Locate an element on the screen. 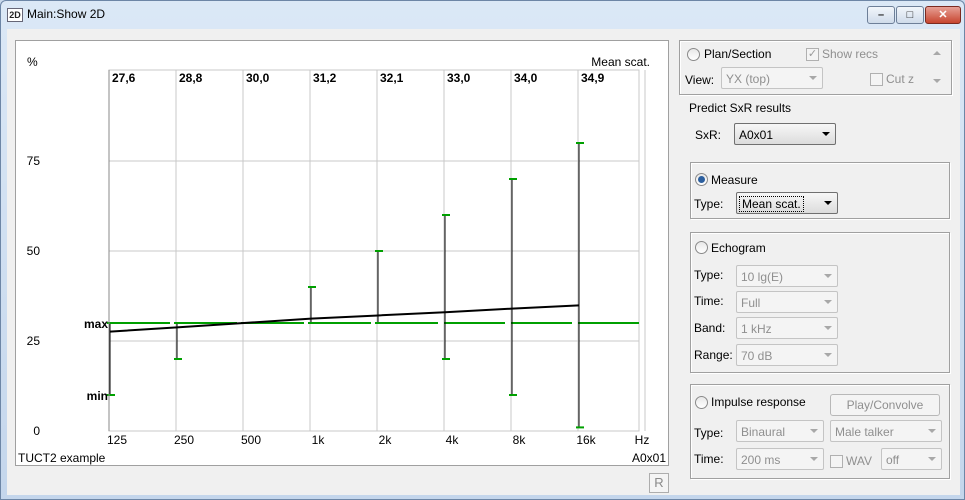 The height and width of the screenshot is (500, 965). value-label: 28,8 is located at coordinates (191, 78).